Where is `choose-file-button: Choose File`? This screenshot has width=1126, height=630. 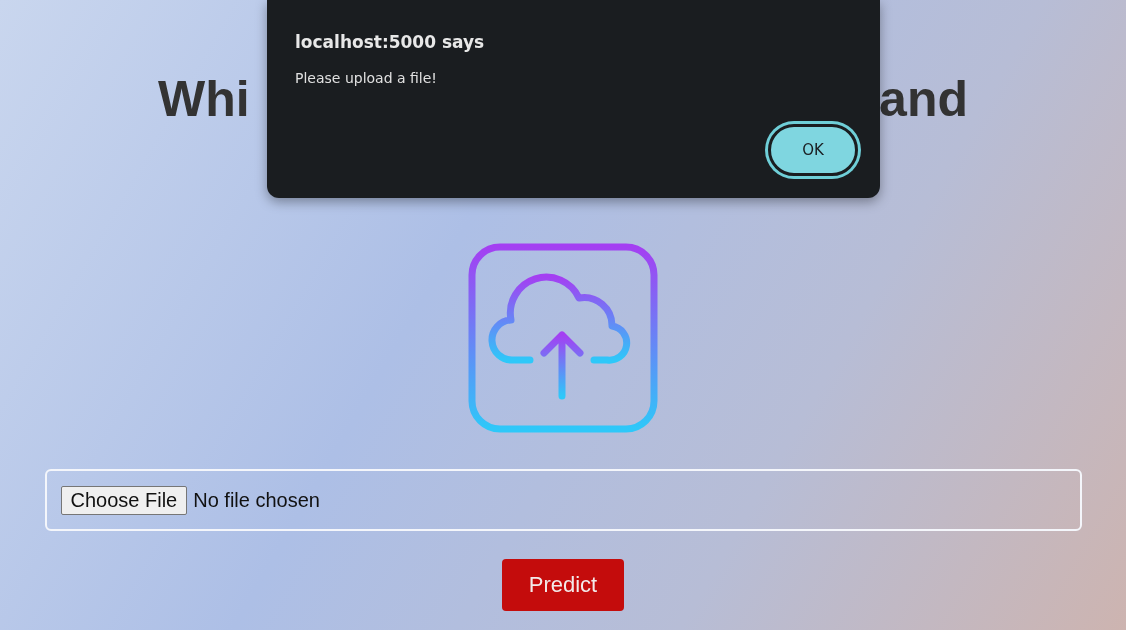 choose-file-button: Choose File is located at coordinates (124, 500).